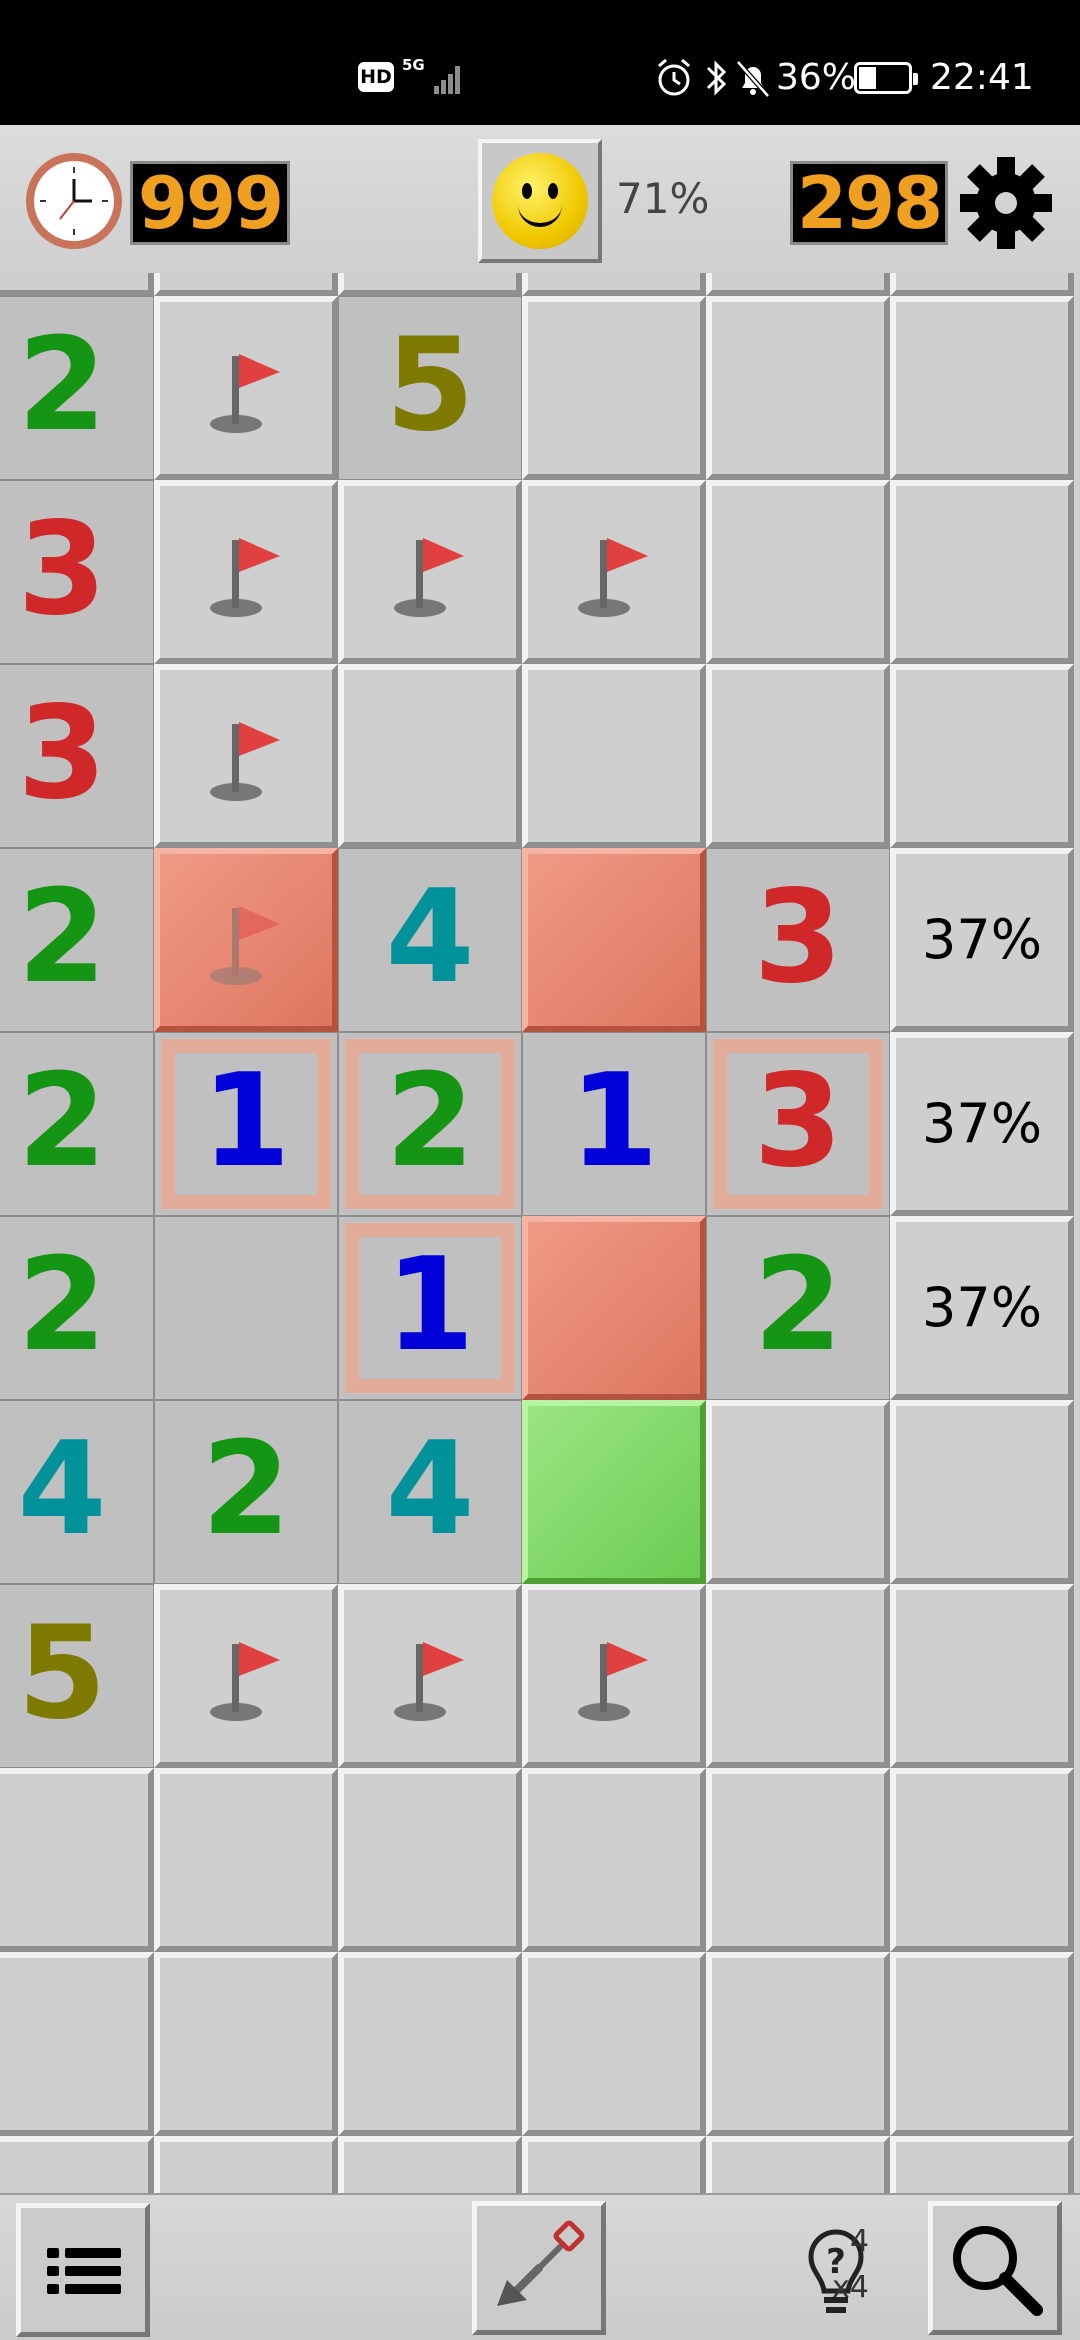  I want to click on menu-button, so click(83, 2270).